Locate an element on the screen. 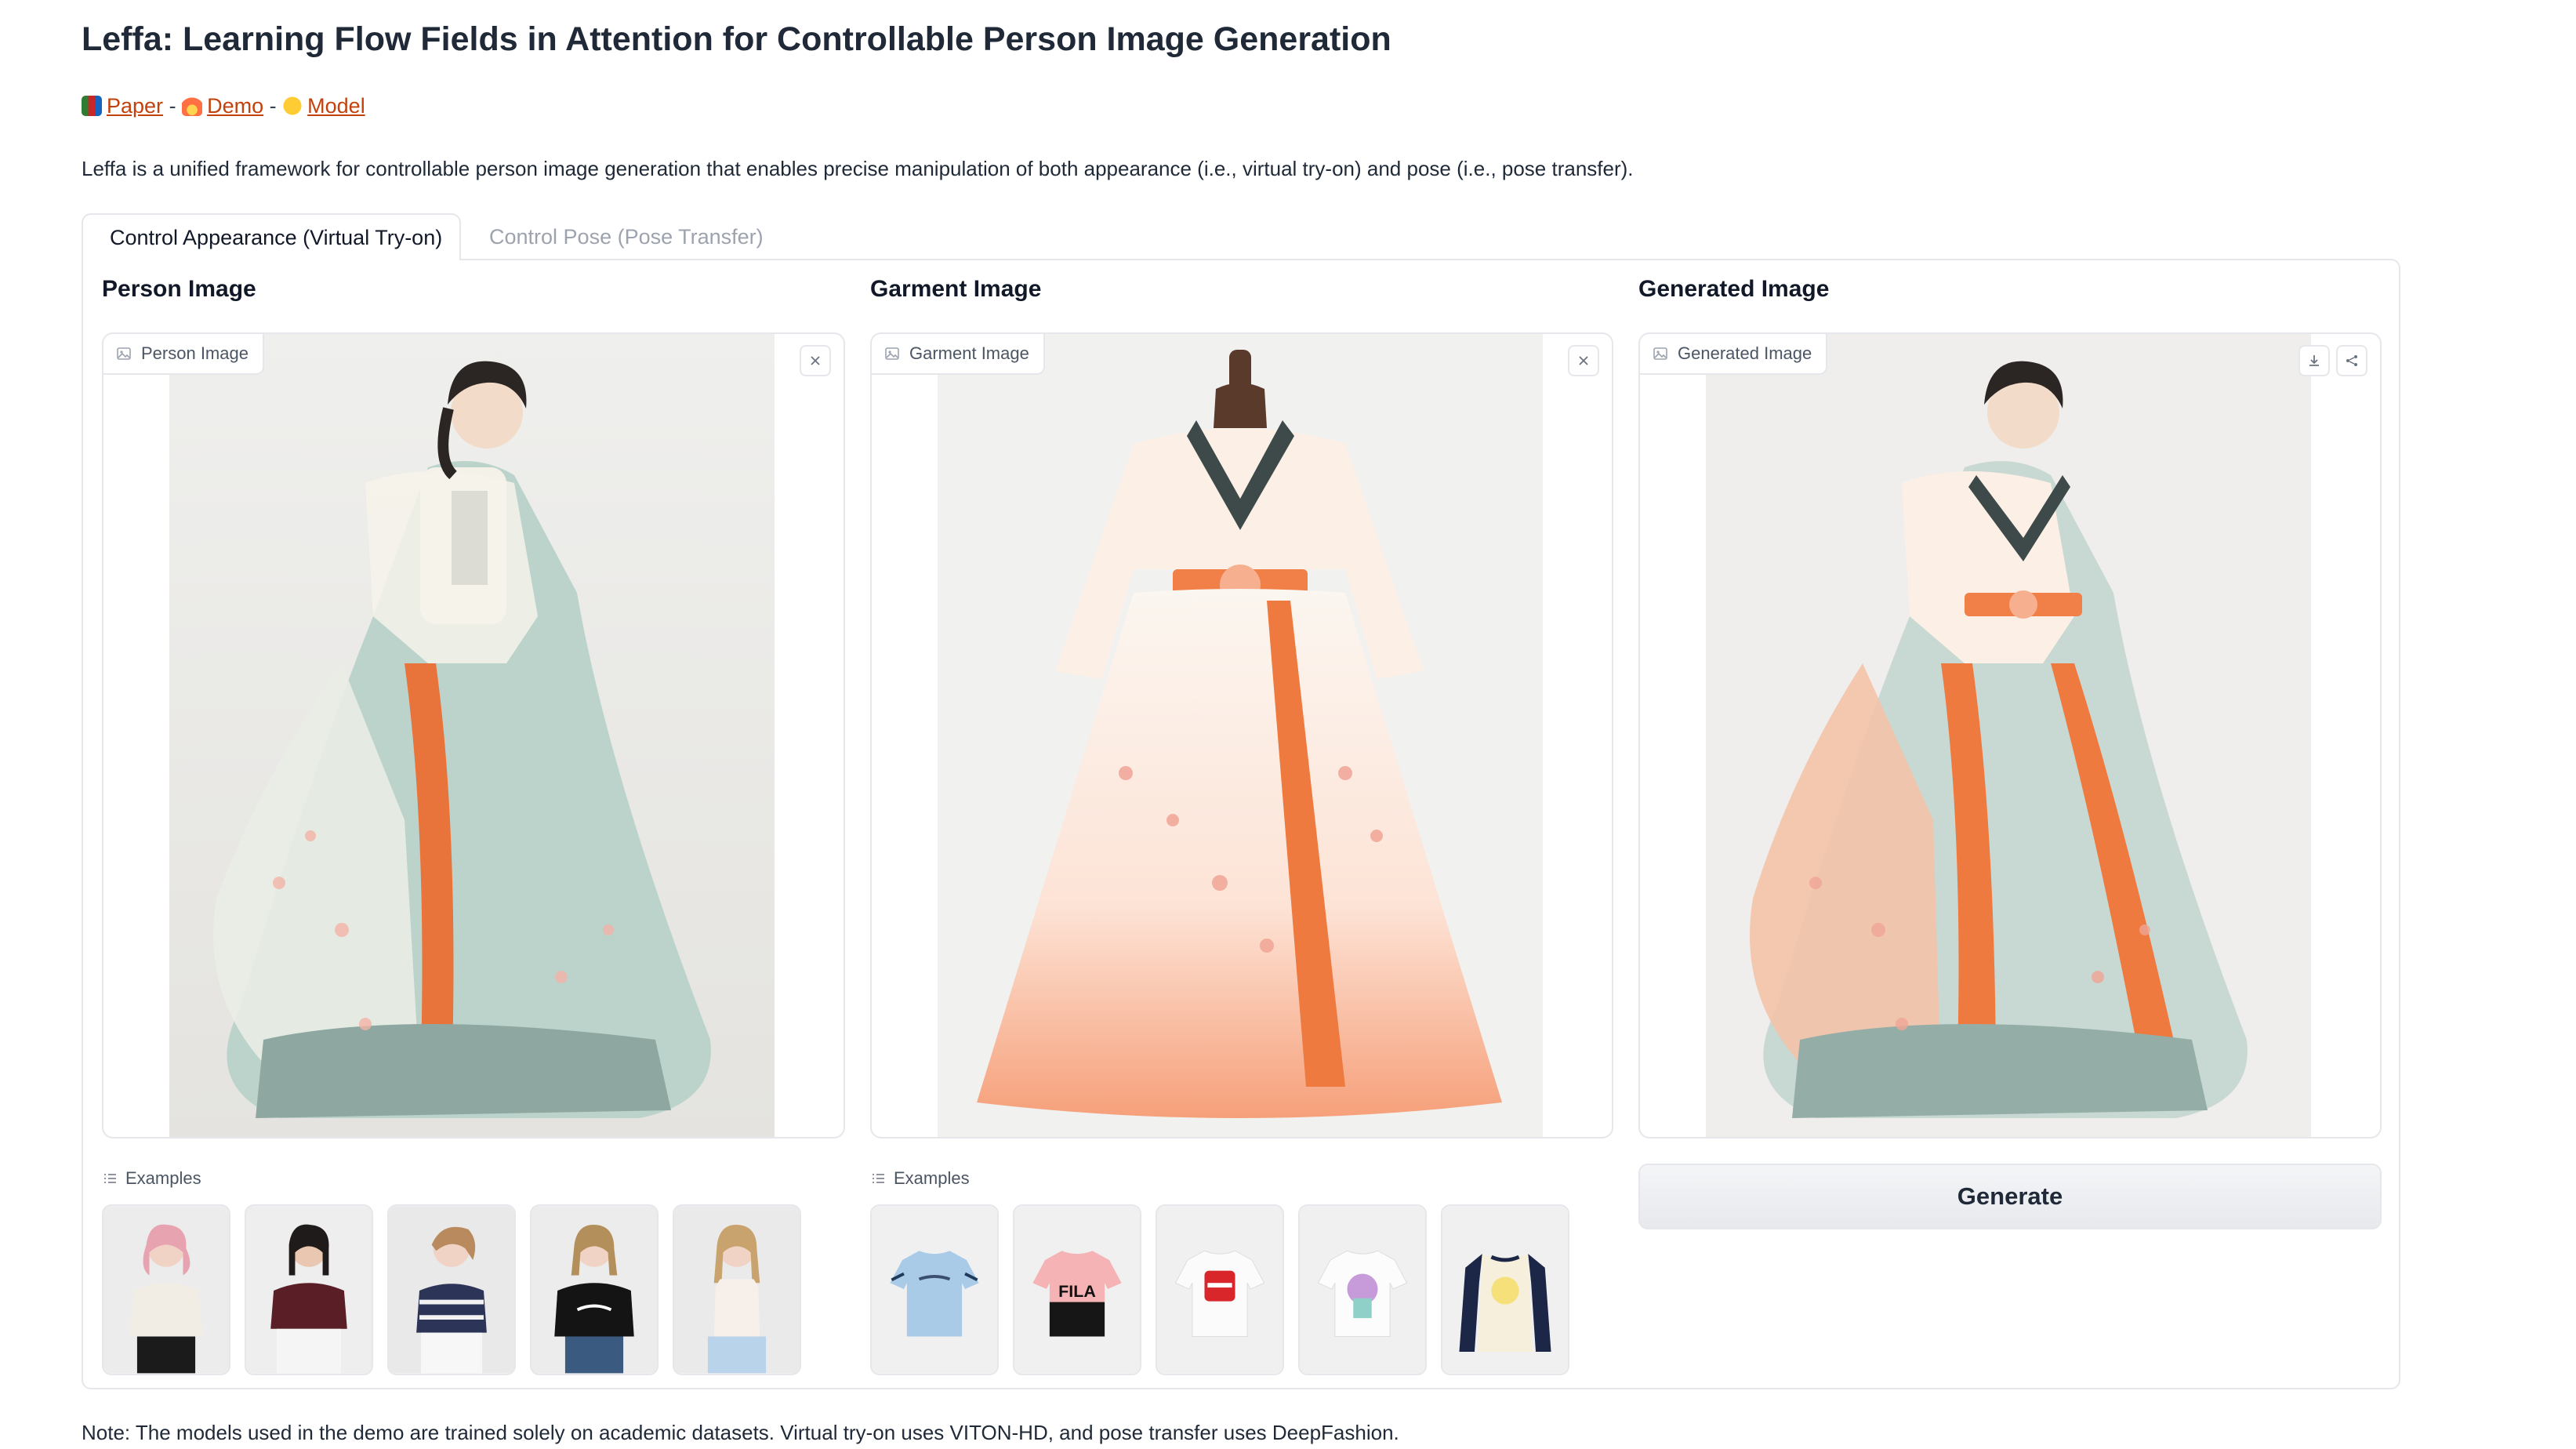  tab-pose-transfer: Control Pose (Pose Transfer) is located at coordinates (626, 236).